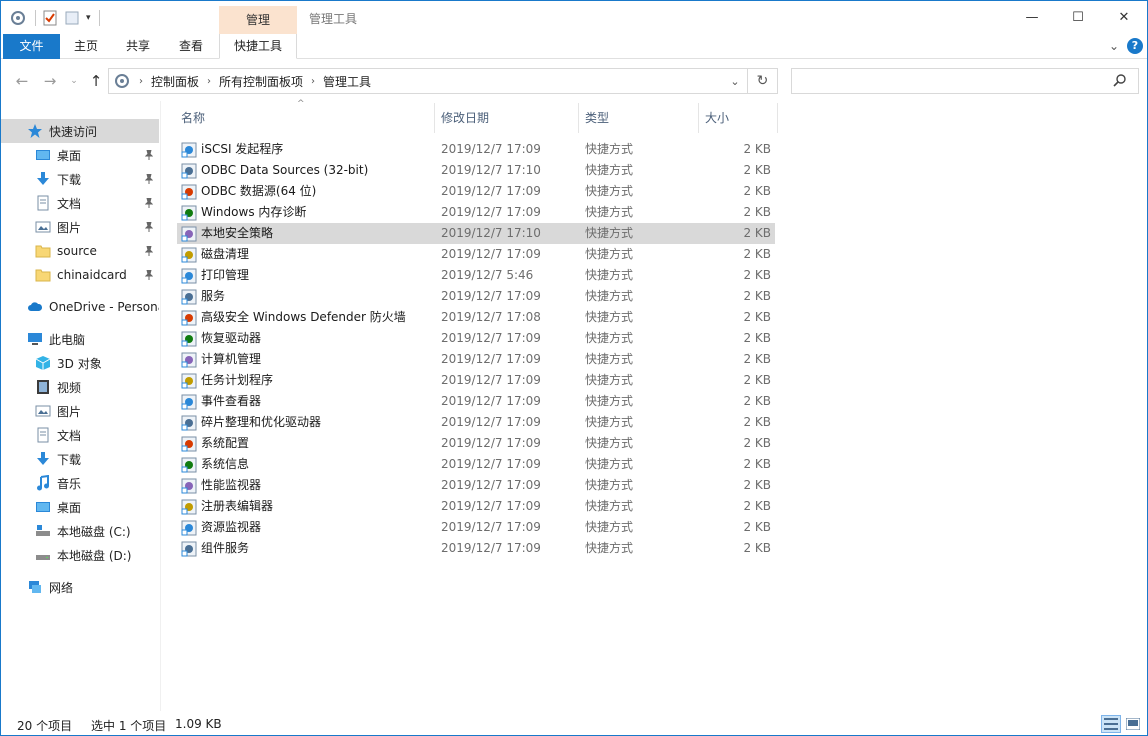 The image size is (1148, 736). I want to click on table-row: iSCSI 发起程序 2019/12/7 17:09 快捷方式 2 KB, so click(476, 149).